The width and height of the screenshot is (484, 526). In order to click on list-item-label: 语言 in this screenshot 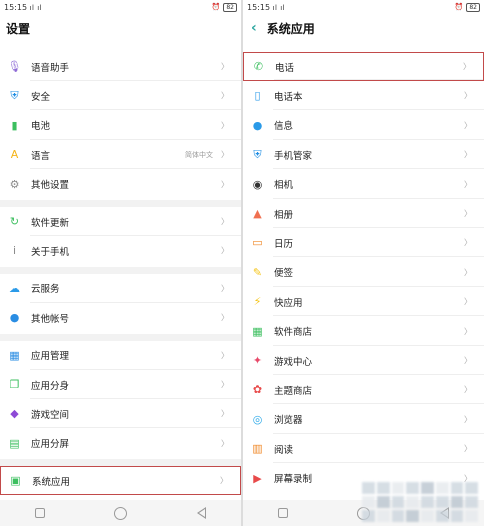, I will do `click(41, 156)`.